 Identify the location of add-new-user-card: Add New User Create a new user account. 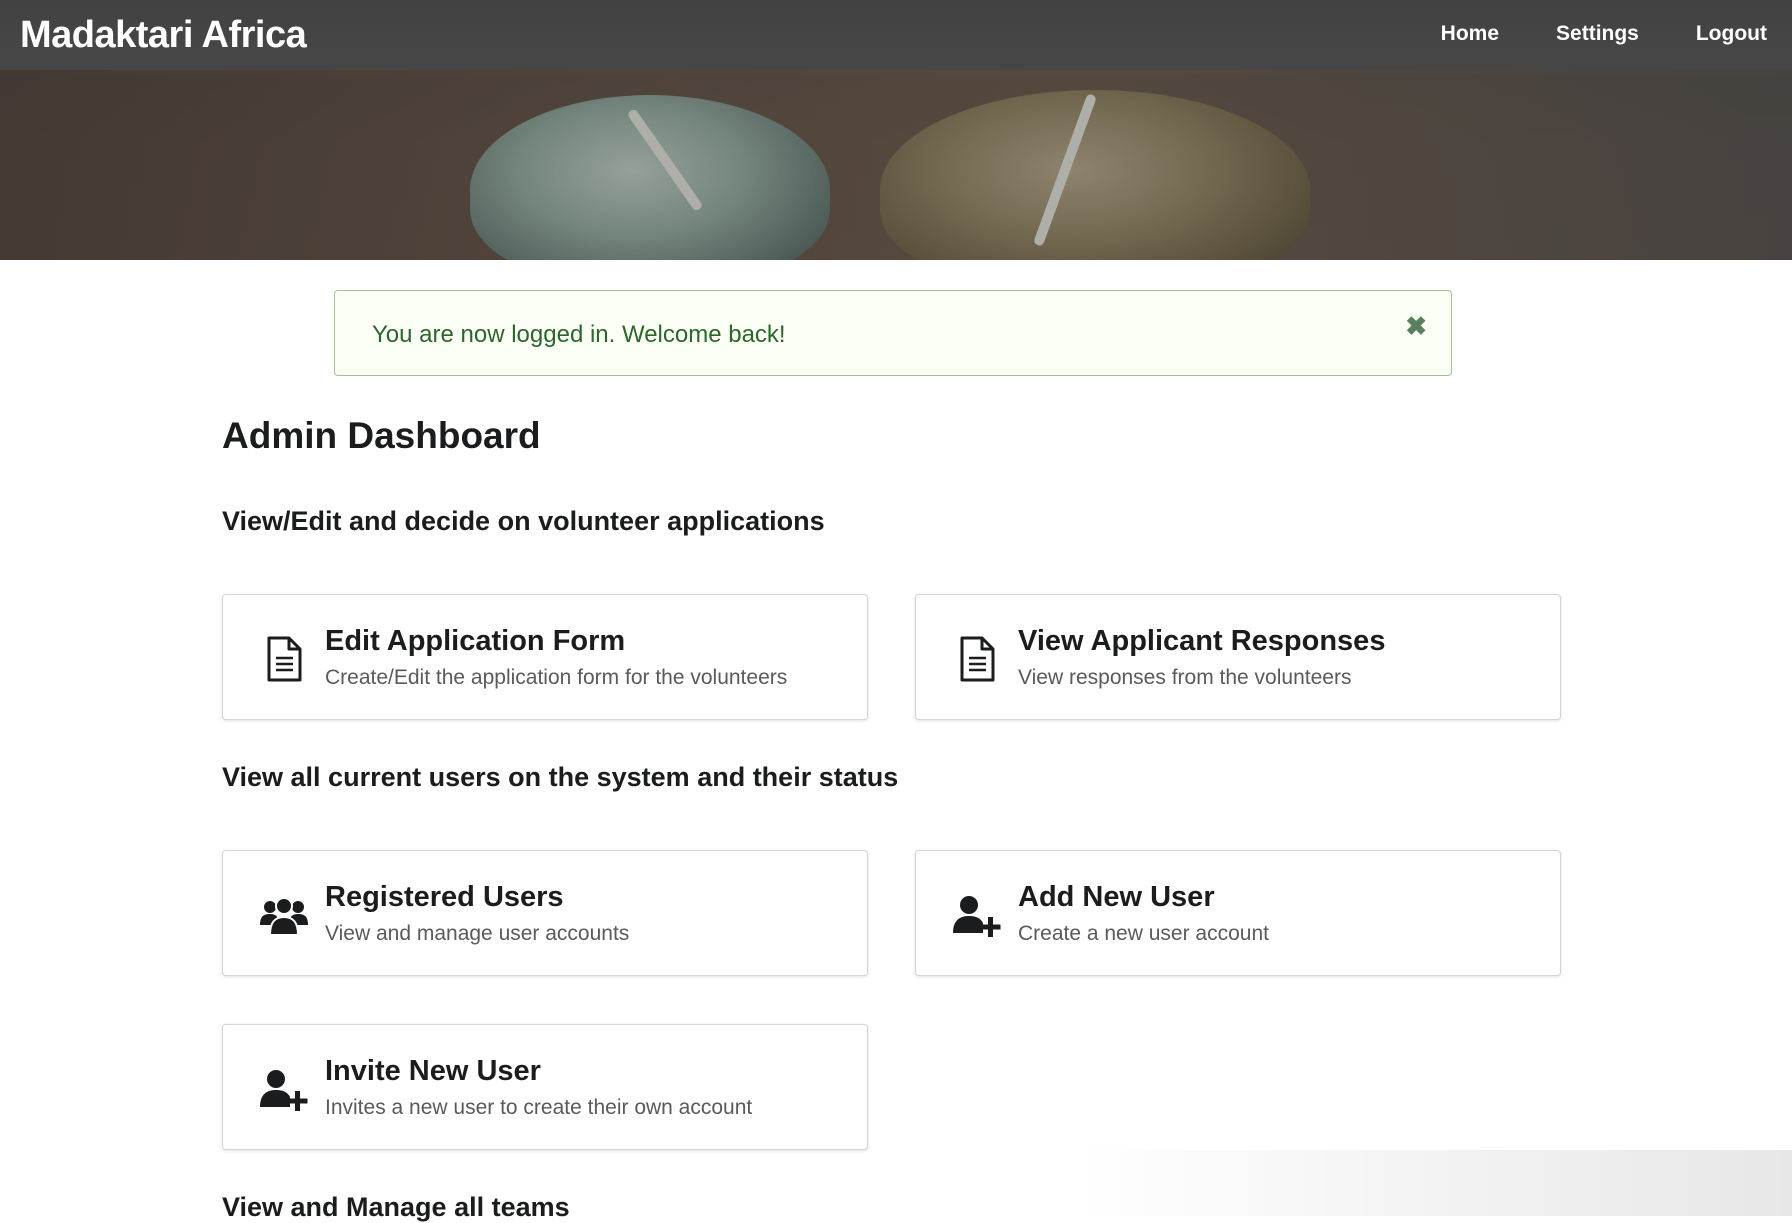
(1238, 913).